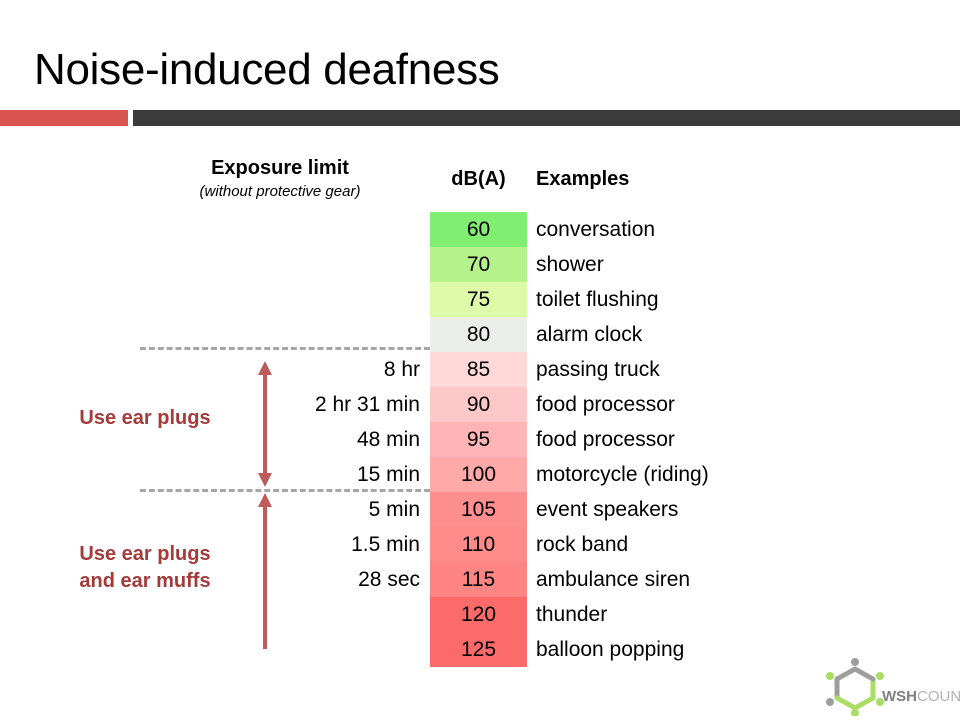  What do you see at coordinates (891, 687) in the screenshot?
I see `wsh-council-logo: WSHCOUNCIL` at bounding box center [891, 687].